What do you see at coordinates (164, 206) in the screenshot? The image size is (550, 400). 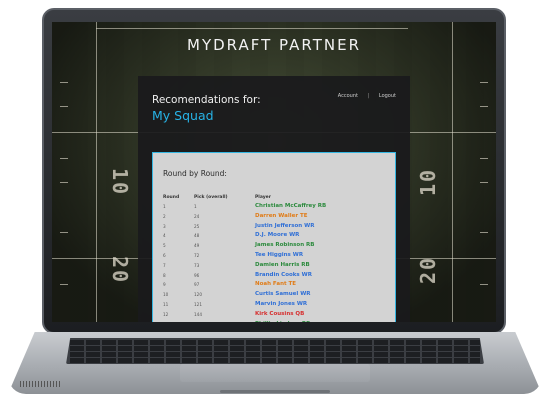 I see `round-cell: 1` at bounding box center [164, 206].